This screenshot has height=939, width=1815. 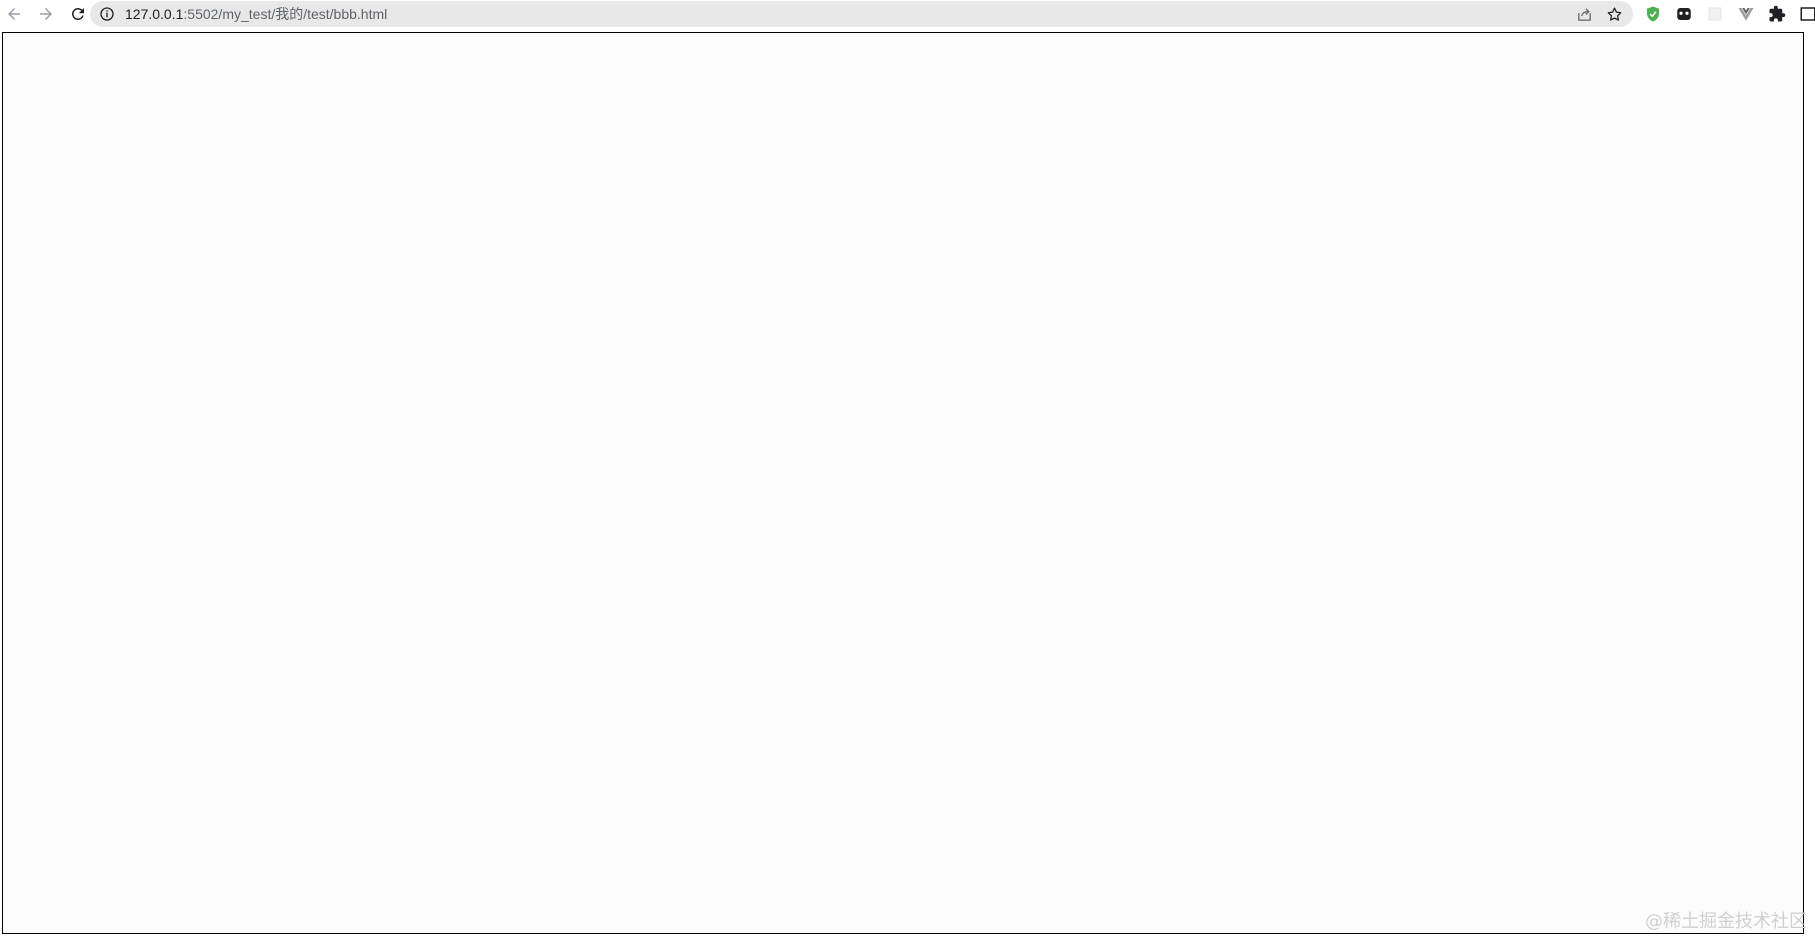 I want to click on bookmark-button, so click(x=1614, y=14).